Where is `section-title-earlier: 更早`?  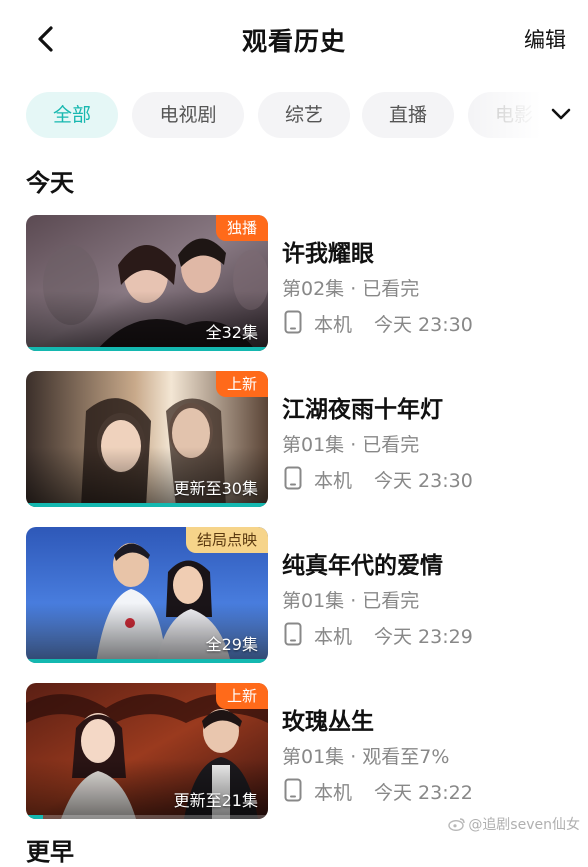
section-title-earlier: 更早 is located at coordinates (50, 852).